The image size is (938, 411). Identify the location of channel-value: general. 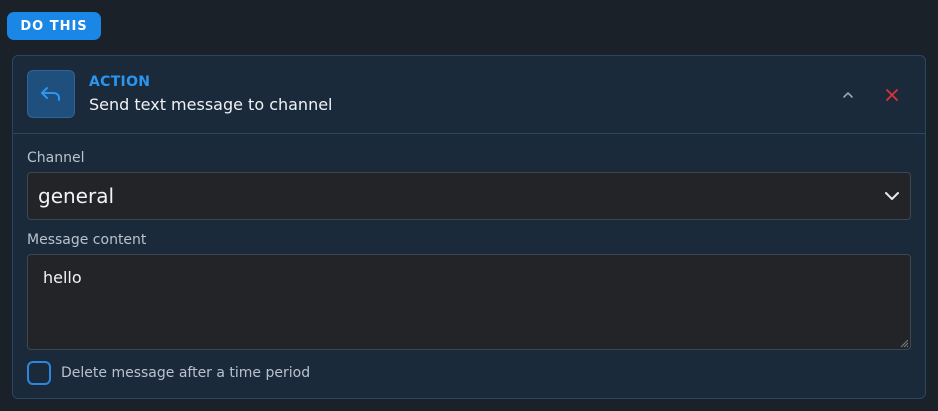
(76, 196).